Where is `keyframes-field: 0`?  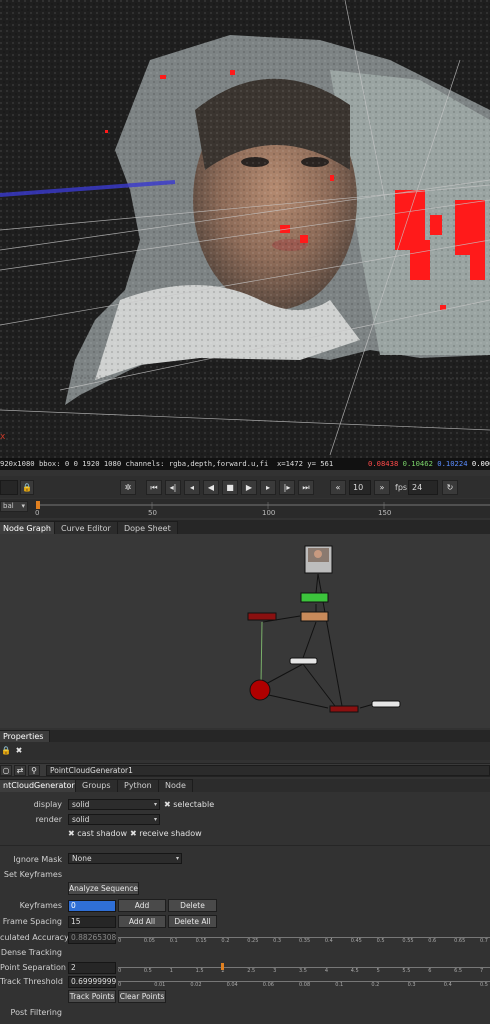 keyframes-field: 0 is located at coordinates (92, 906).